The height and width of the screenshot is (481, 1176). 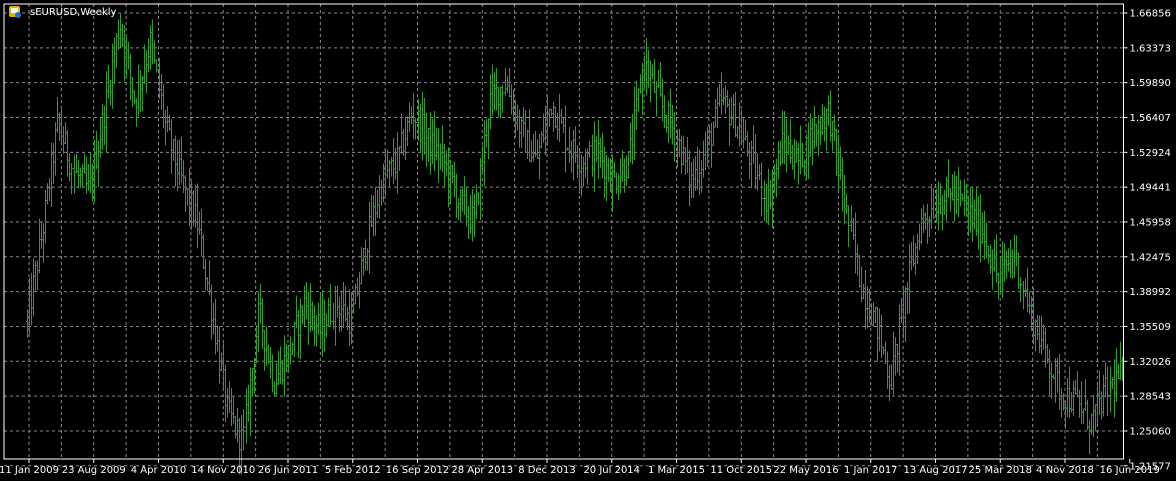 What do you see at coordinates (158, 470) in the screenshot?
I see `x-tick-label: 4 Apr 2010` at bounding box center [158, 470].